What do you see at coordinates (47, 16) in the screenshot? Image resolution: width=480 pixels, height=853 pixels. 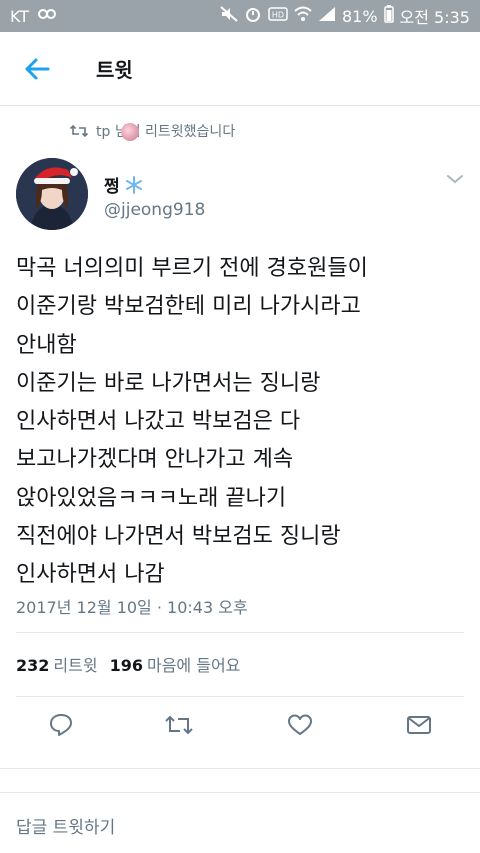 I see `link-icon` at bounding box center [47, 16].